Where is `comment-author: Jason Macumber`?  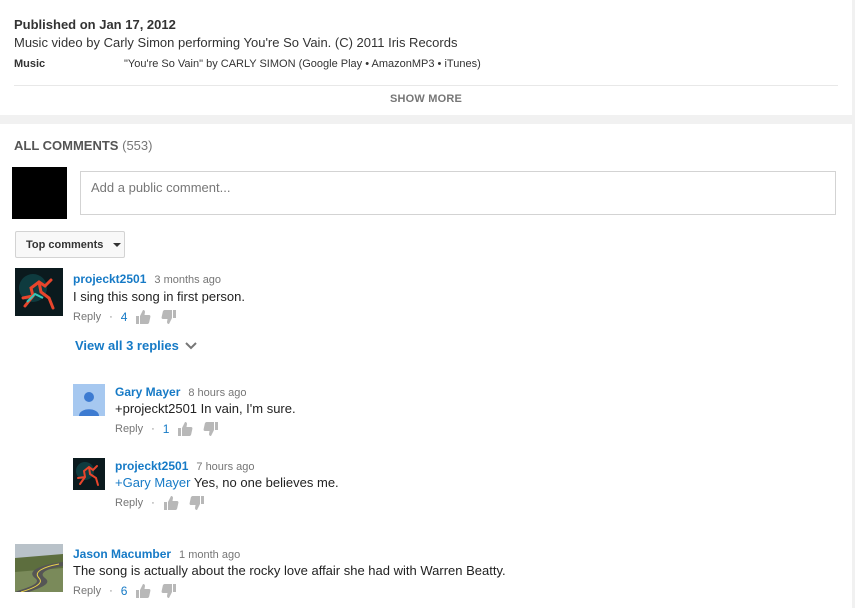 comment-author: Jason Macumber is located at coordinates (122, 554).